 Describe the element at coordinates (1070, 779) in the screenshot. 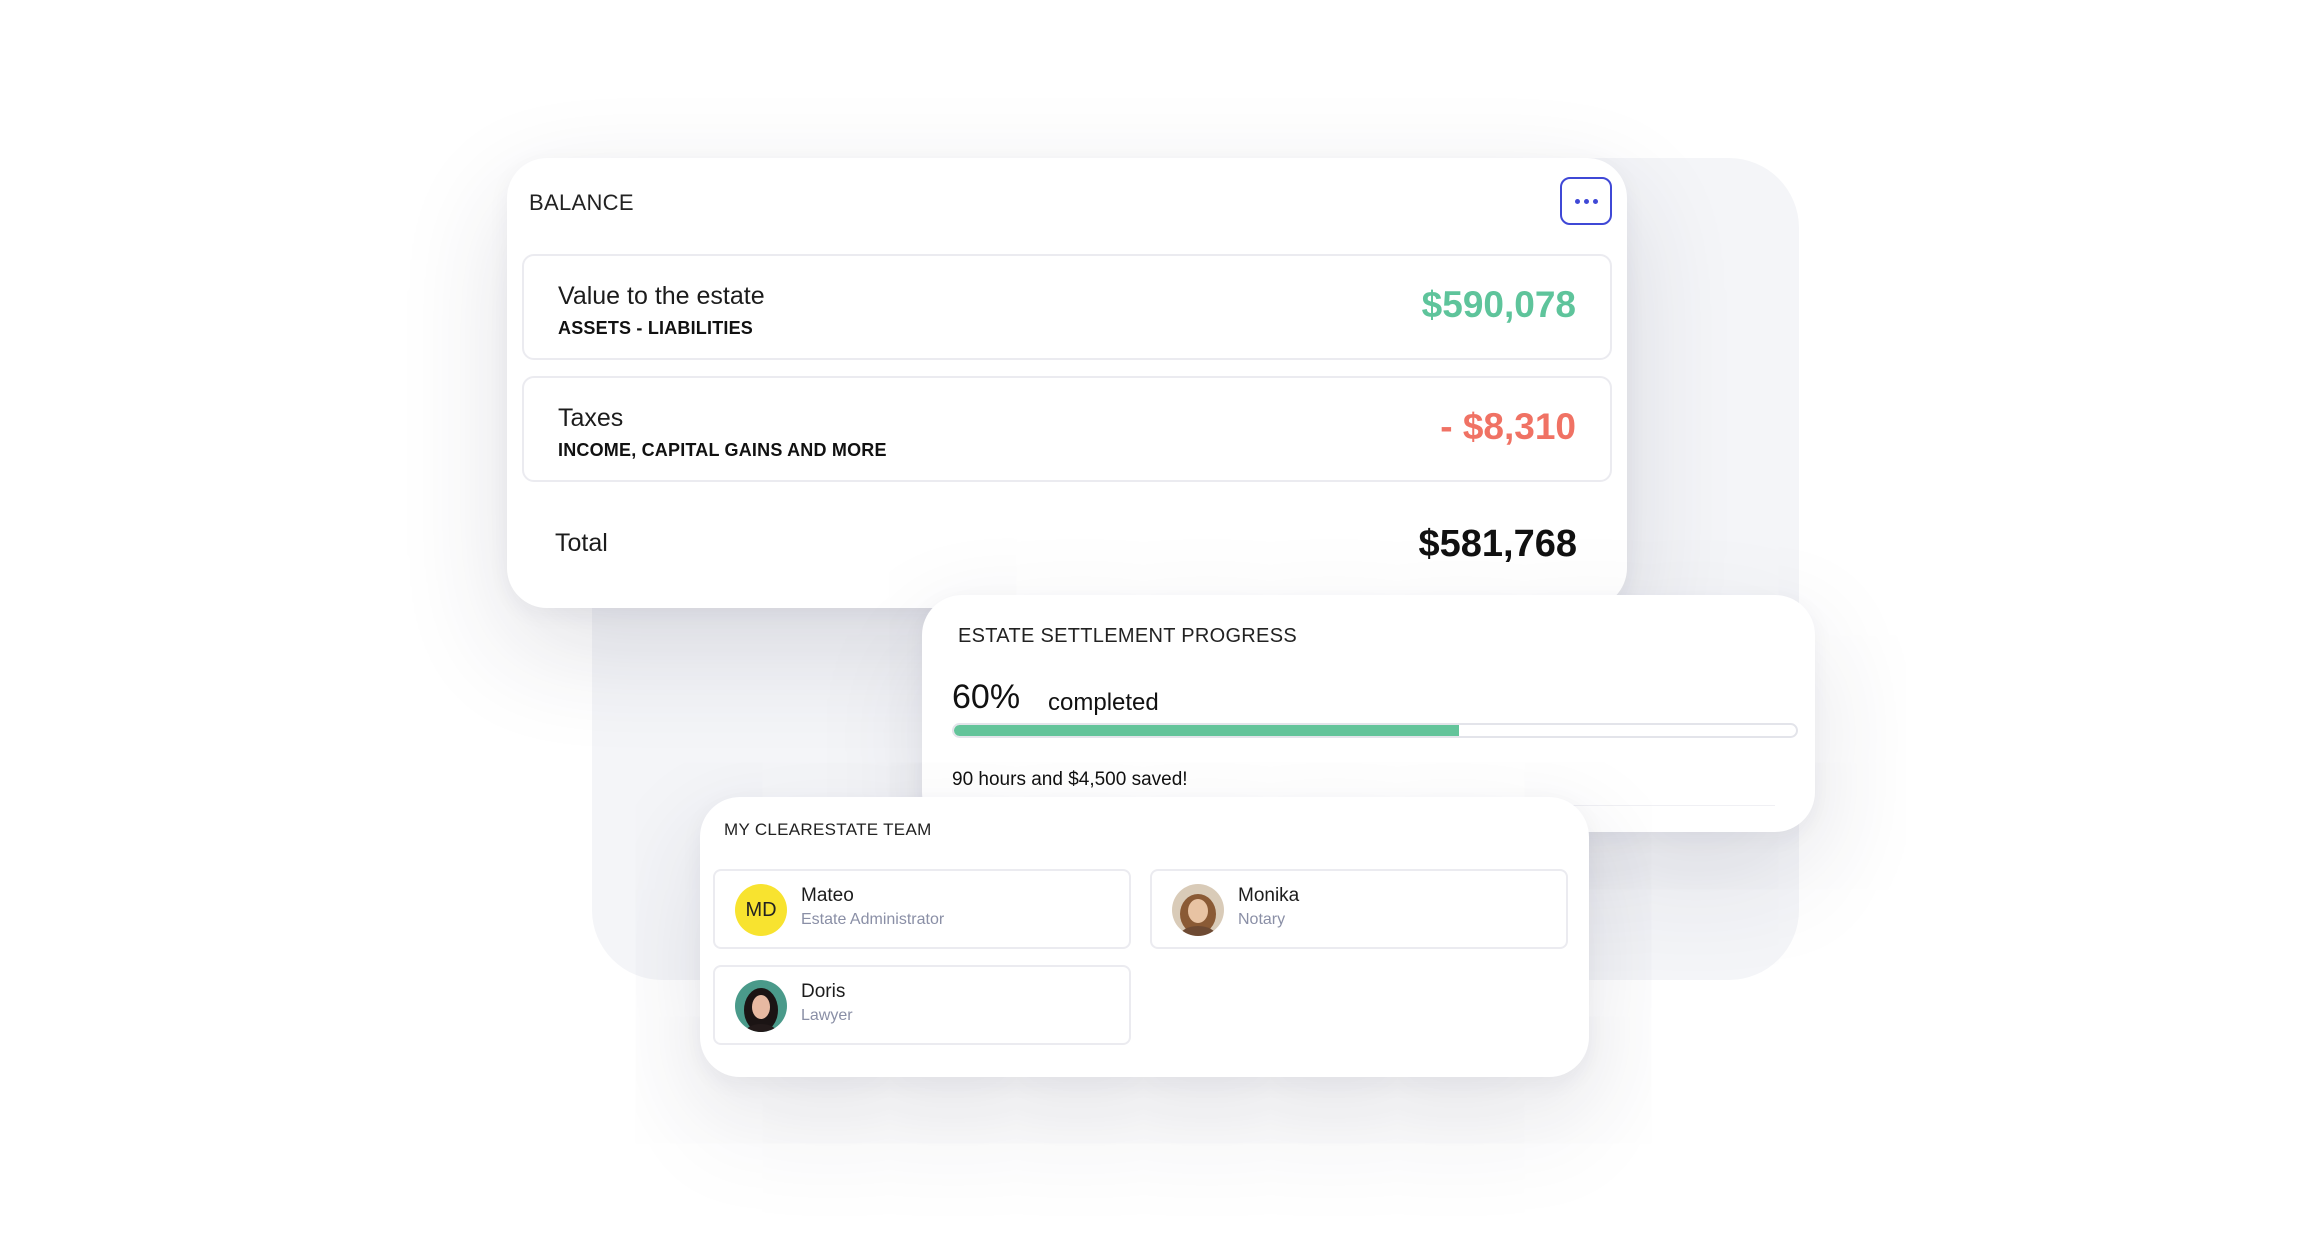

I see `progress-saved-text: 90 hours and $4,500 saved!` at that location.